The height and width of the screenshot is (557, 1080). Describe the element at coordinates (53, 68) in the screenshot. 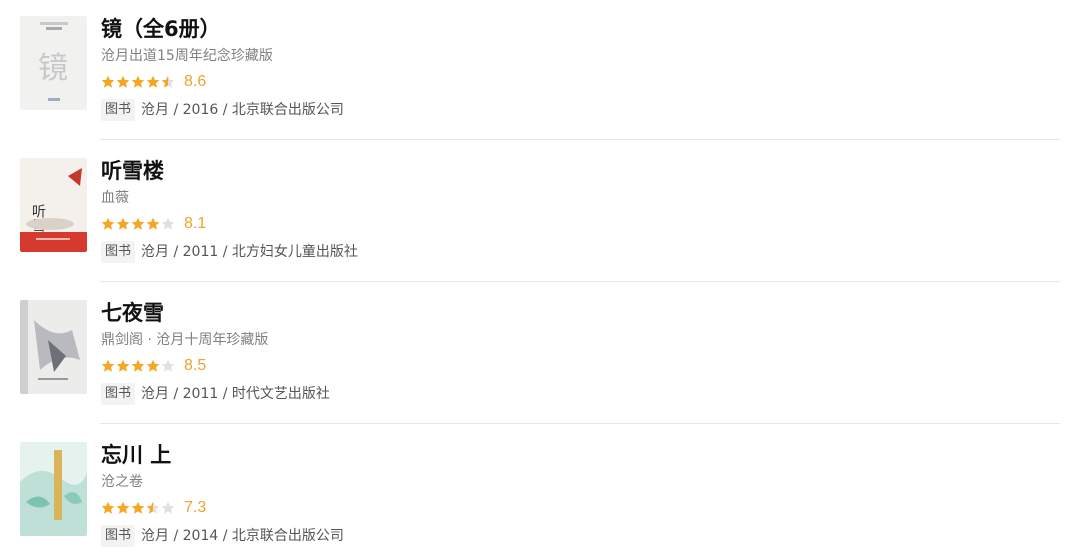

I see `cover-calligraphy: 镜` at that location.